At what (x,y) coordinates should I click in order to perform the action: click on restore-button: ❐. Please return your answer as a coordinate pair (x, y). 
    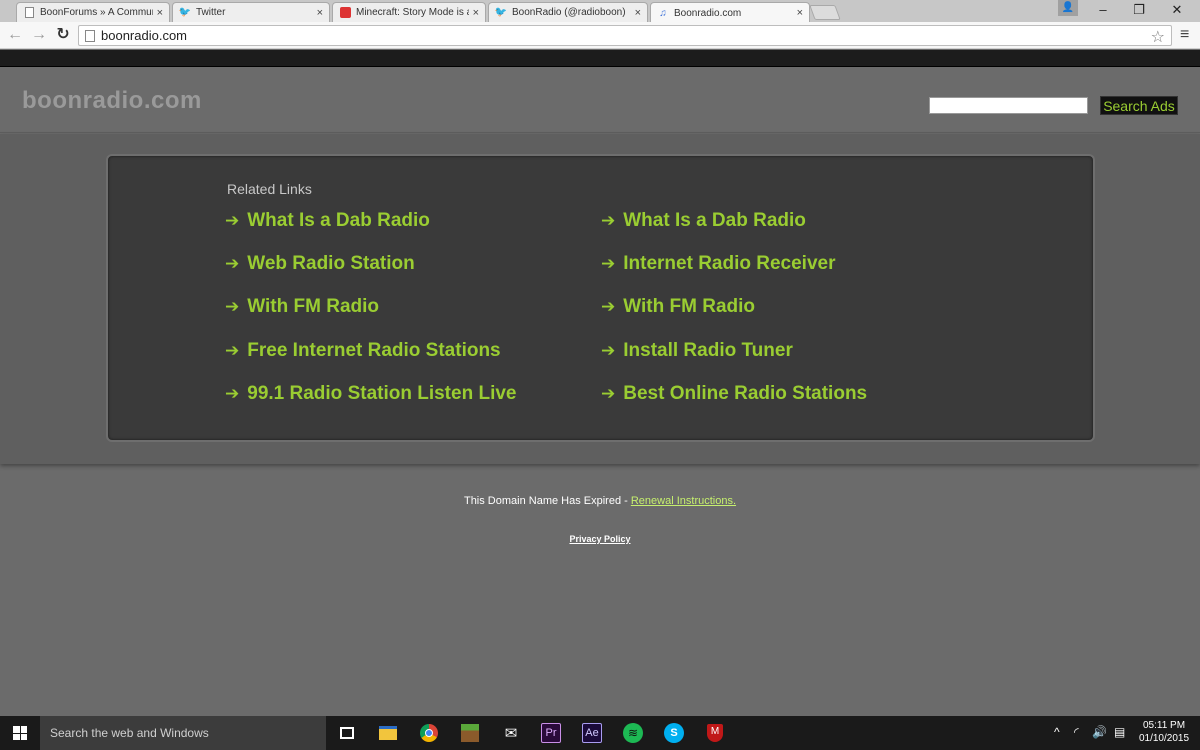
    Looking at the image, I should click on (1139, 10).